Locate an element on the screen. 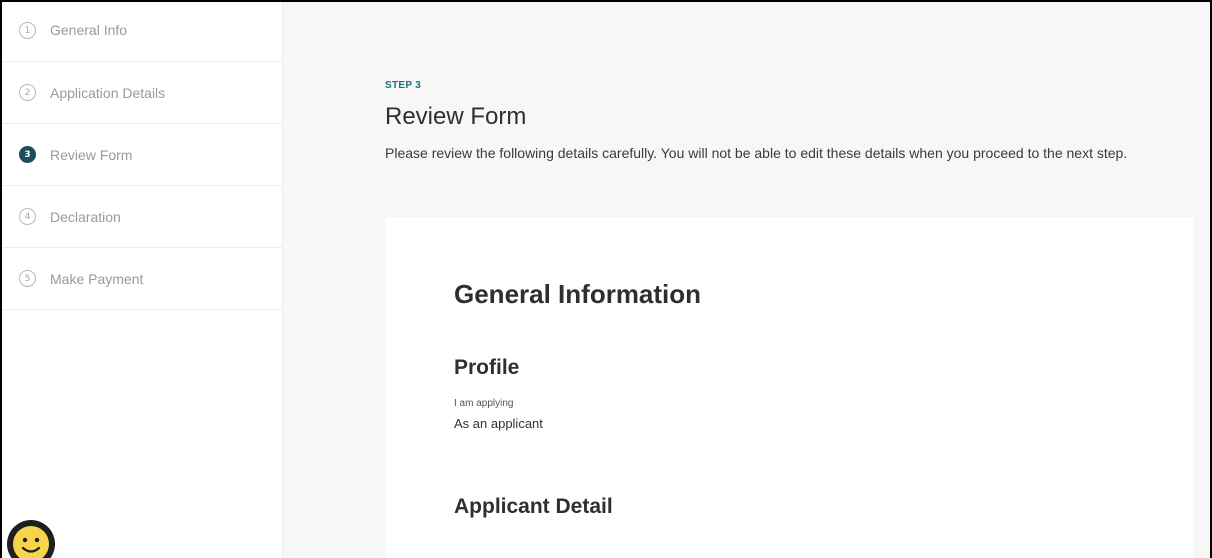  step-number-badge: 2 is located at coordinates (27, 92).